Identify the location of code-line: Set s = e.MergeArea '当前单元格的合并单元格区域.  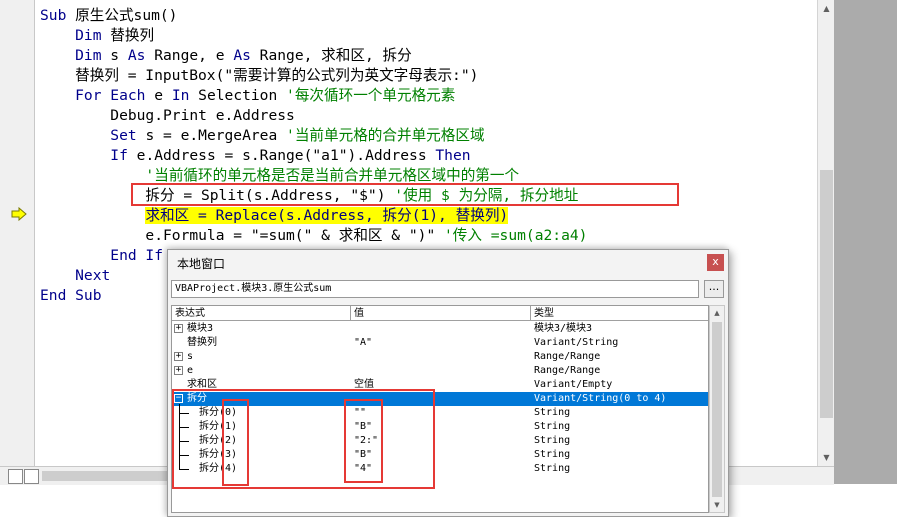
(262, 136).